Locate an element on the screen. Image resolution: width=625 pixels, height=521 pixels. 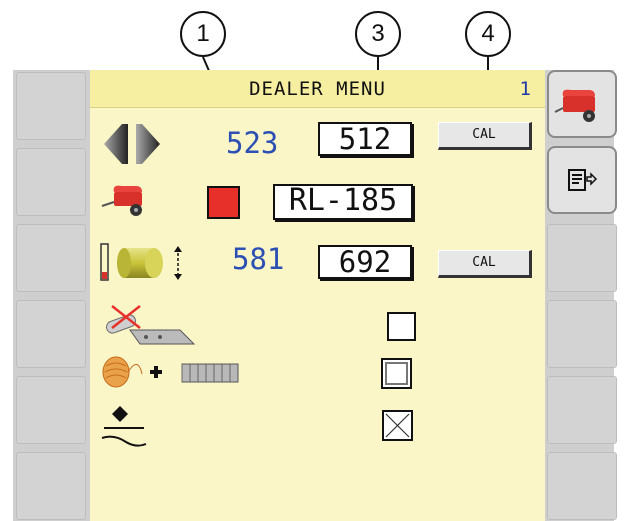
right-soft-key-document is located at coordinates (582, 180).